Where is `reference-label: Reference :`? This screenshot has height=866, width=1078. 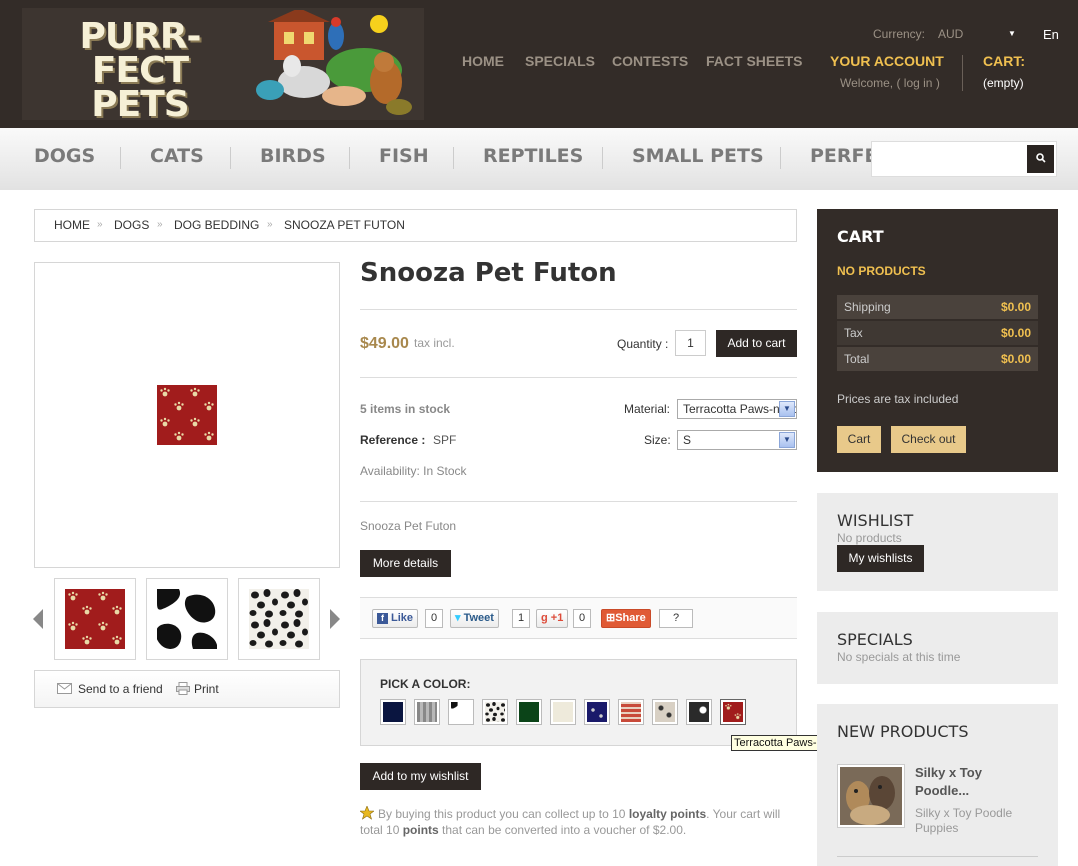 reference-label: Reference : is located at coordinates (393, 440).